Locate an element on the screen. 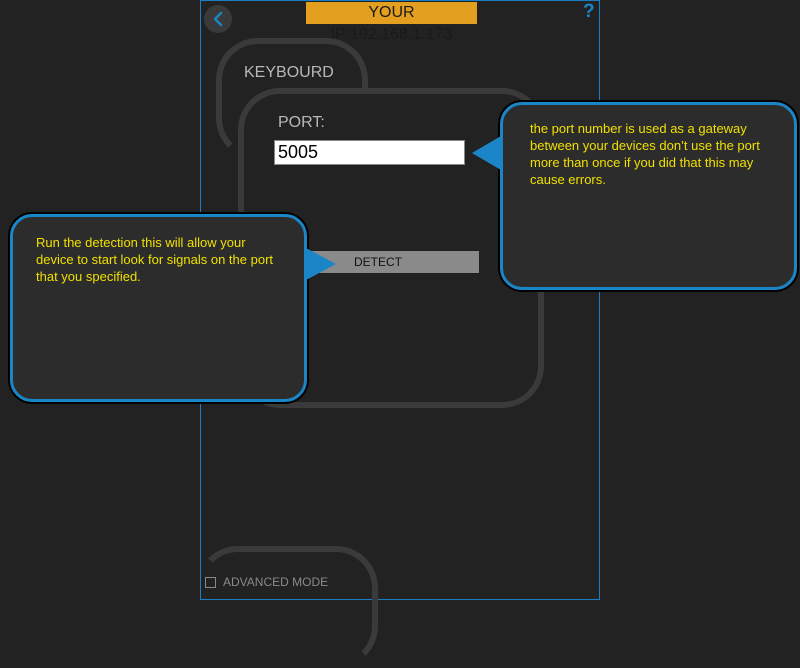 Image resolution: width=800 pixels, height=668 pixels. advanced-mode-label: ADVANCED MODE is located at coordinates (275, 582).